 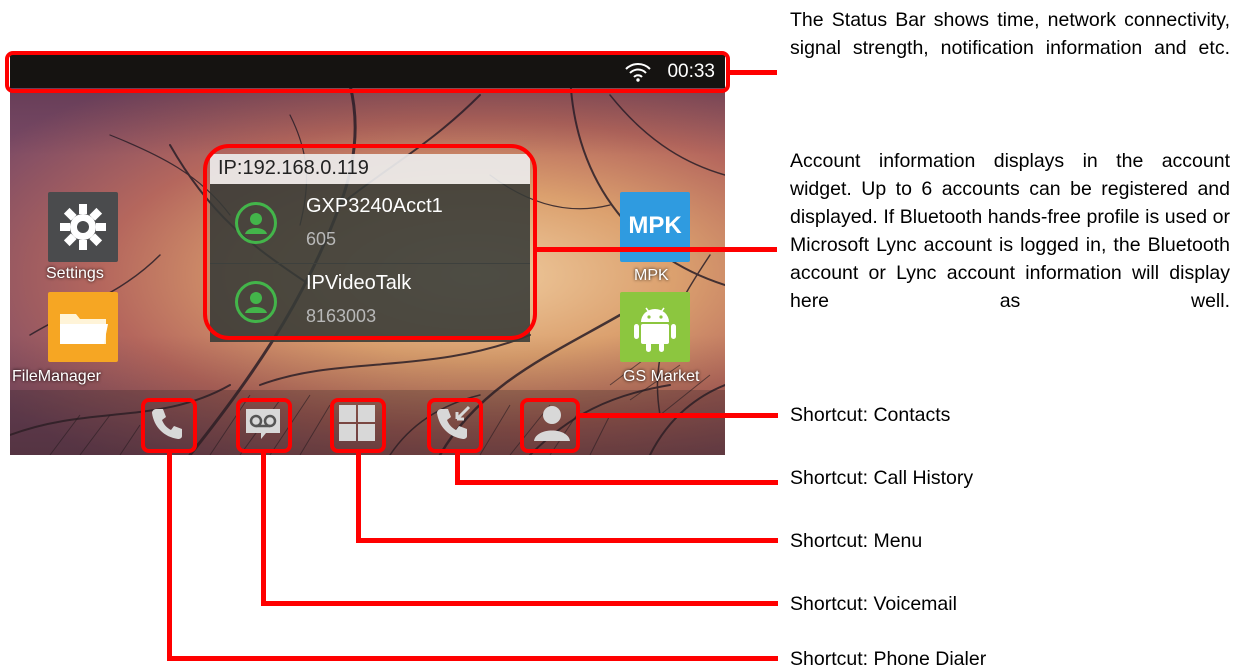 What do you see at coordinates (873, 604) in the screenshot?
I see `voicemail-callout: Shortcut: Voicemail` at bounding box center [873, 604].